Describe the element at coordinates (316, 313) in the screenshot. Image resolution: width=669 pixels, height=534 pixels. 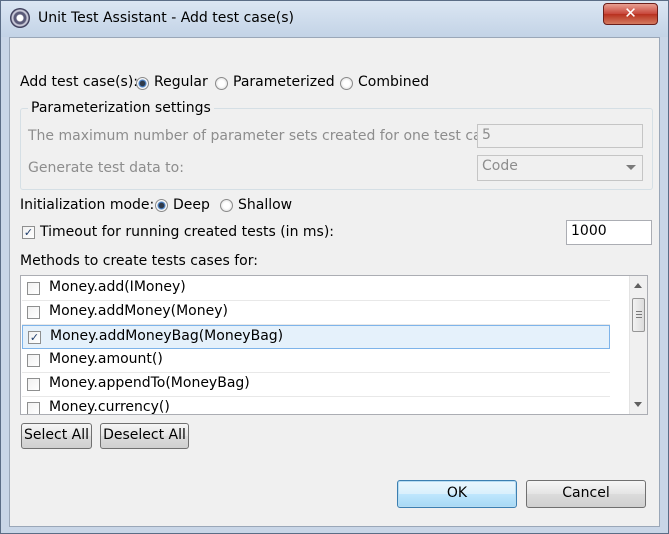
I see `list-item: Money.addMoney(Money)` at that location.